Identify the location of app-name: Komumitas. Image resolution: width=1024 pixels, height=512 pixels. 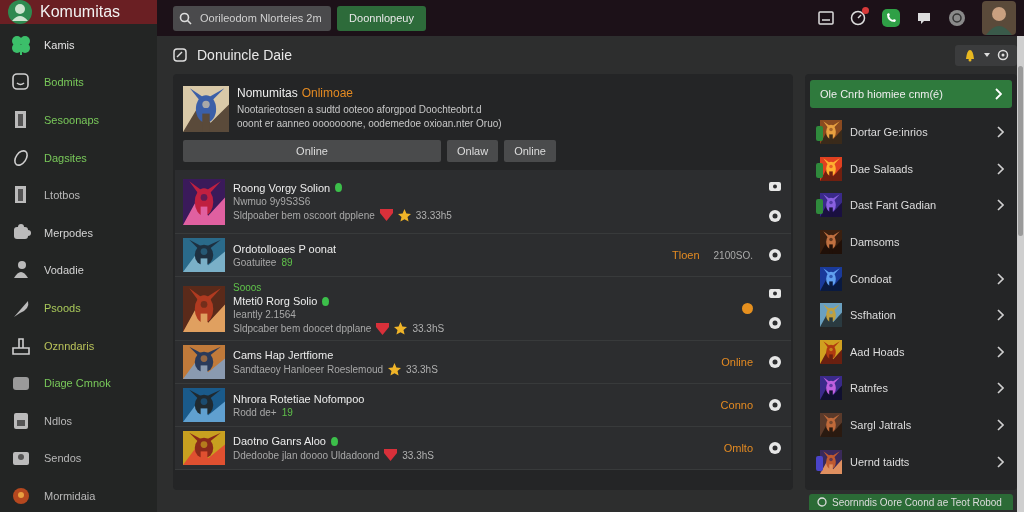
(80, 12).